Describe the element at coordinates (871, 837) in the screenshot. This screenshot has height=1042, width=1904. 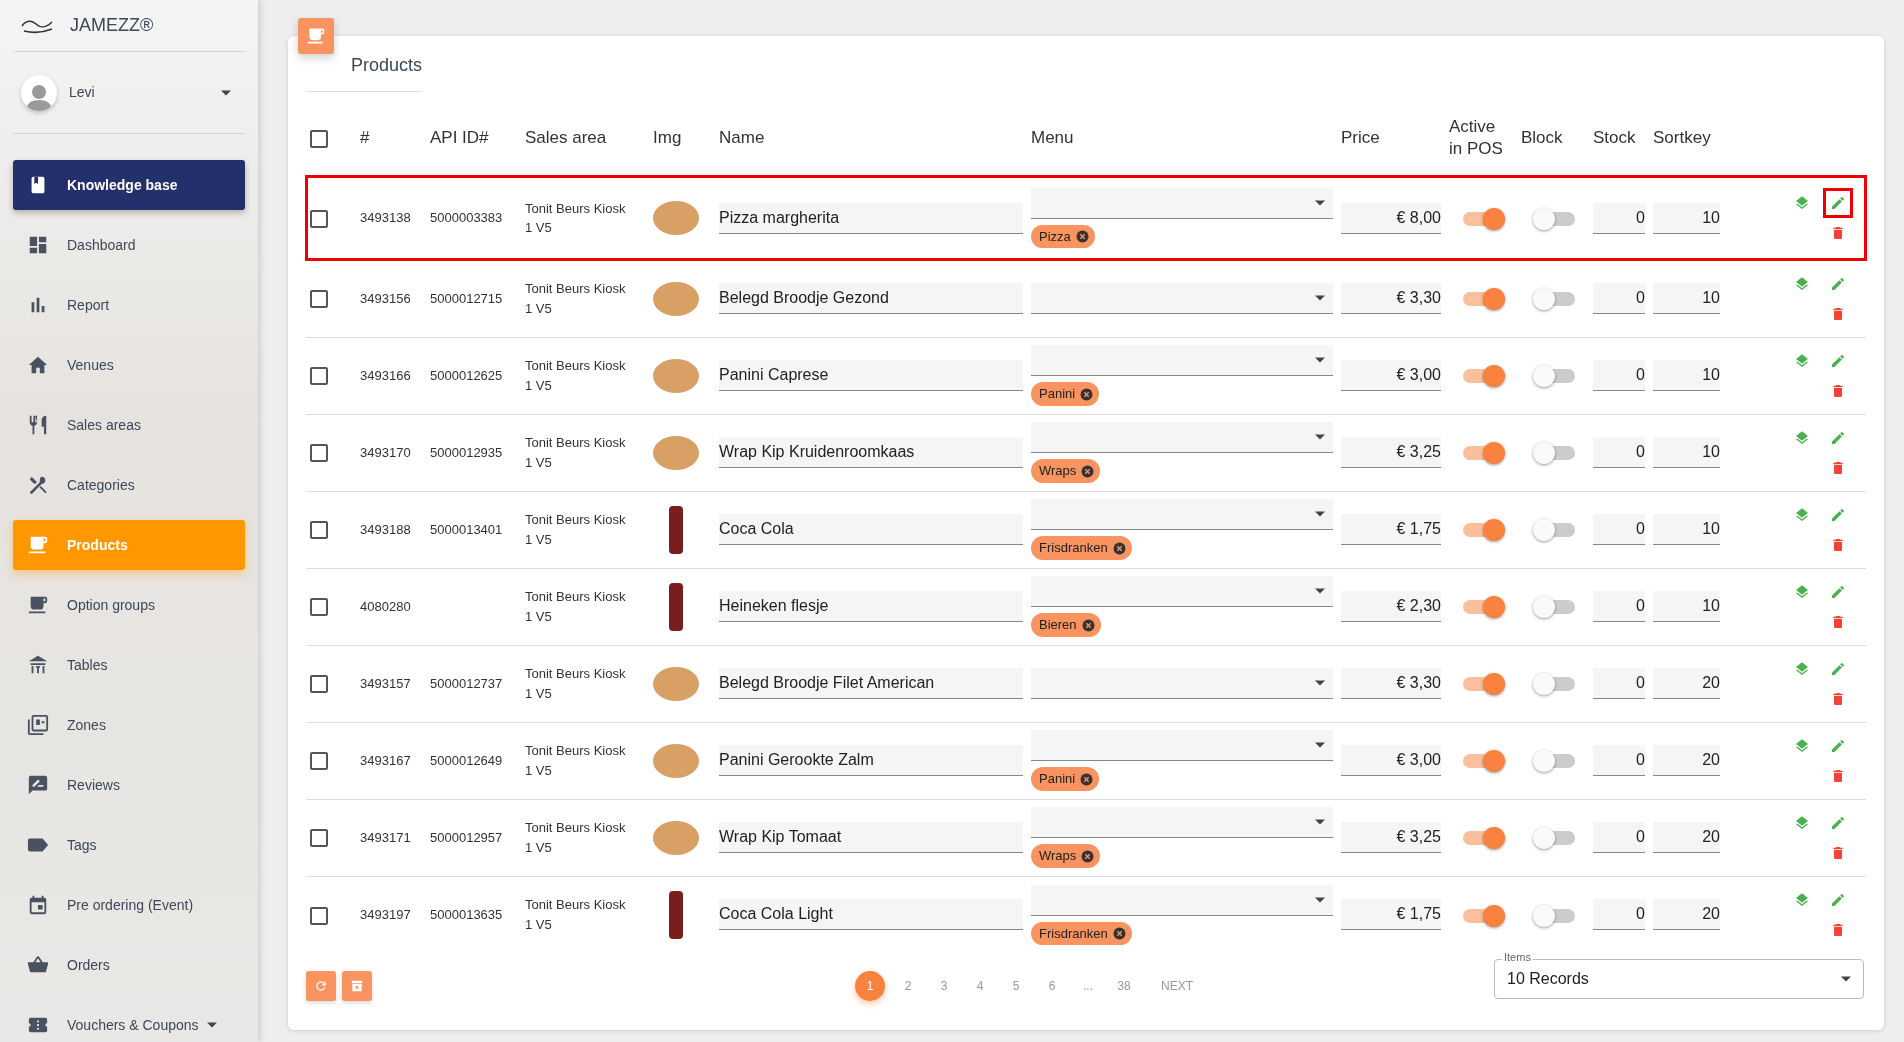
I see `name-field: Wrap Kip Tomaat` at that location.